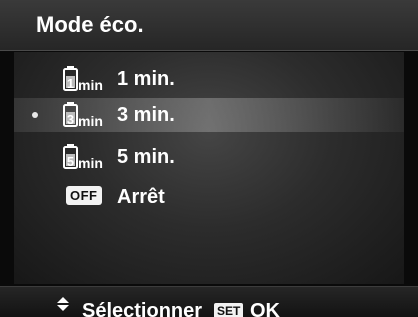 The image size is (418, 317). Describe the element at coordinates (63, 304) in the screenshot. I see `up-down-arrow-icon` at that location.